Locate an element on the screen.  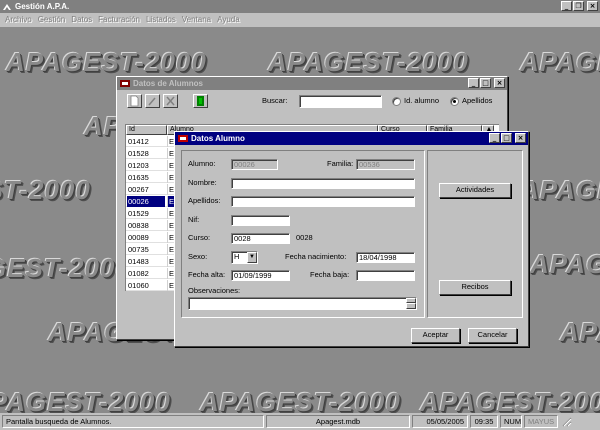
cell-id: 01483 is located at coordinates (138, 261).